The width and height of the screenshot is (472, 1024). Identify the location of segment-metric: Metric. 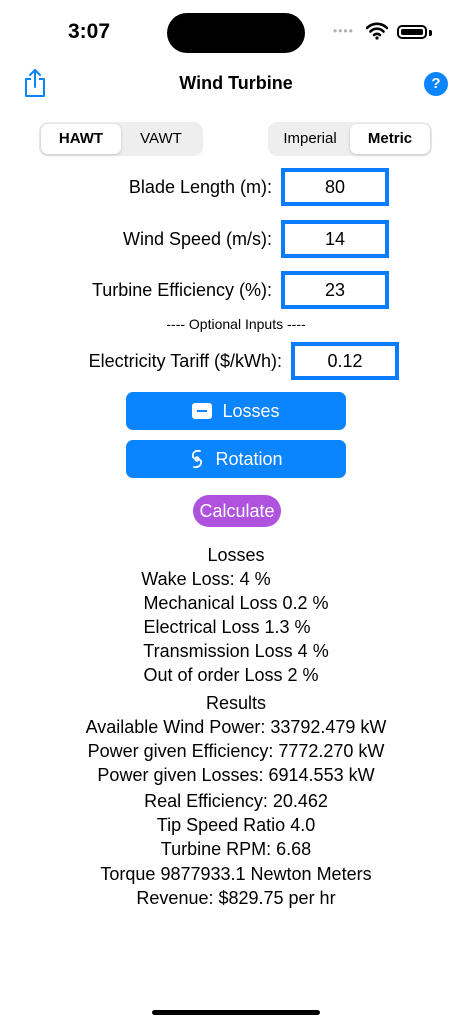
(390, 139).